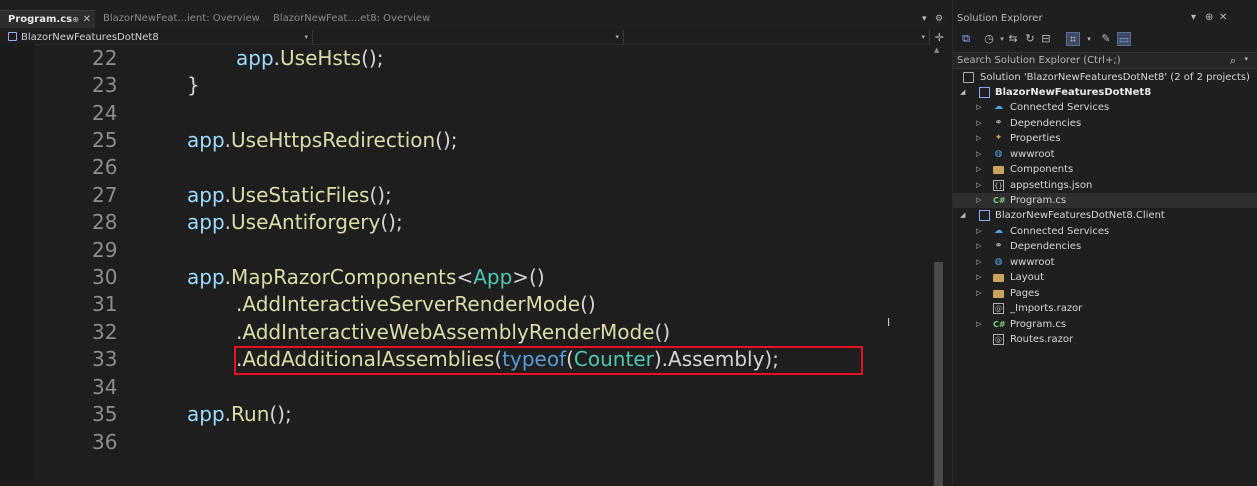  Describe the element at coordinates (939, 37) in the screenshot. I see `split-window-icon: ✛` at that location.